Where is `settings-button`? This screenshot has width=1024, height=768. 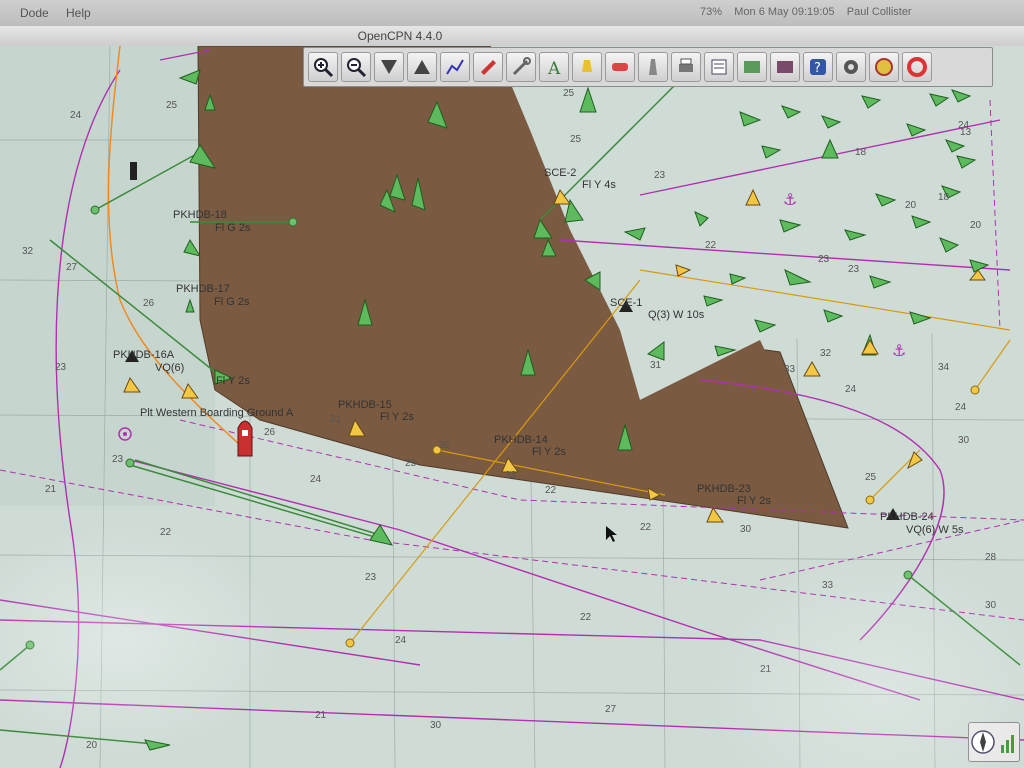 settings-button is located at coordinates (851, 67).